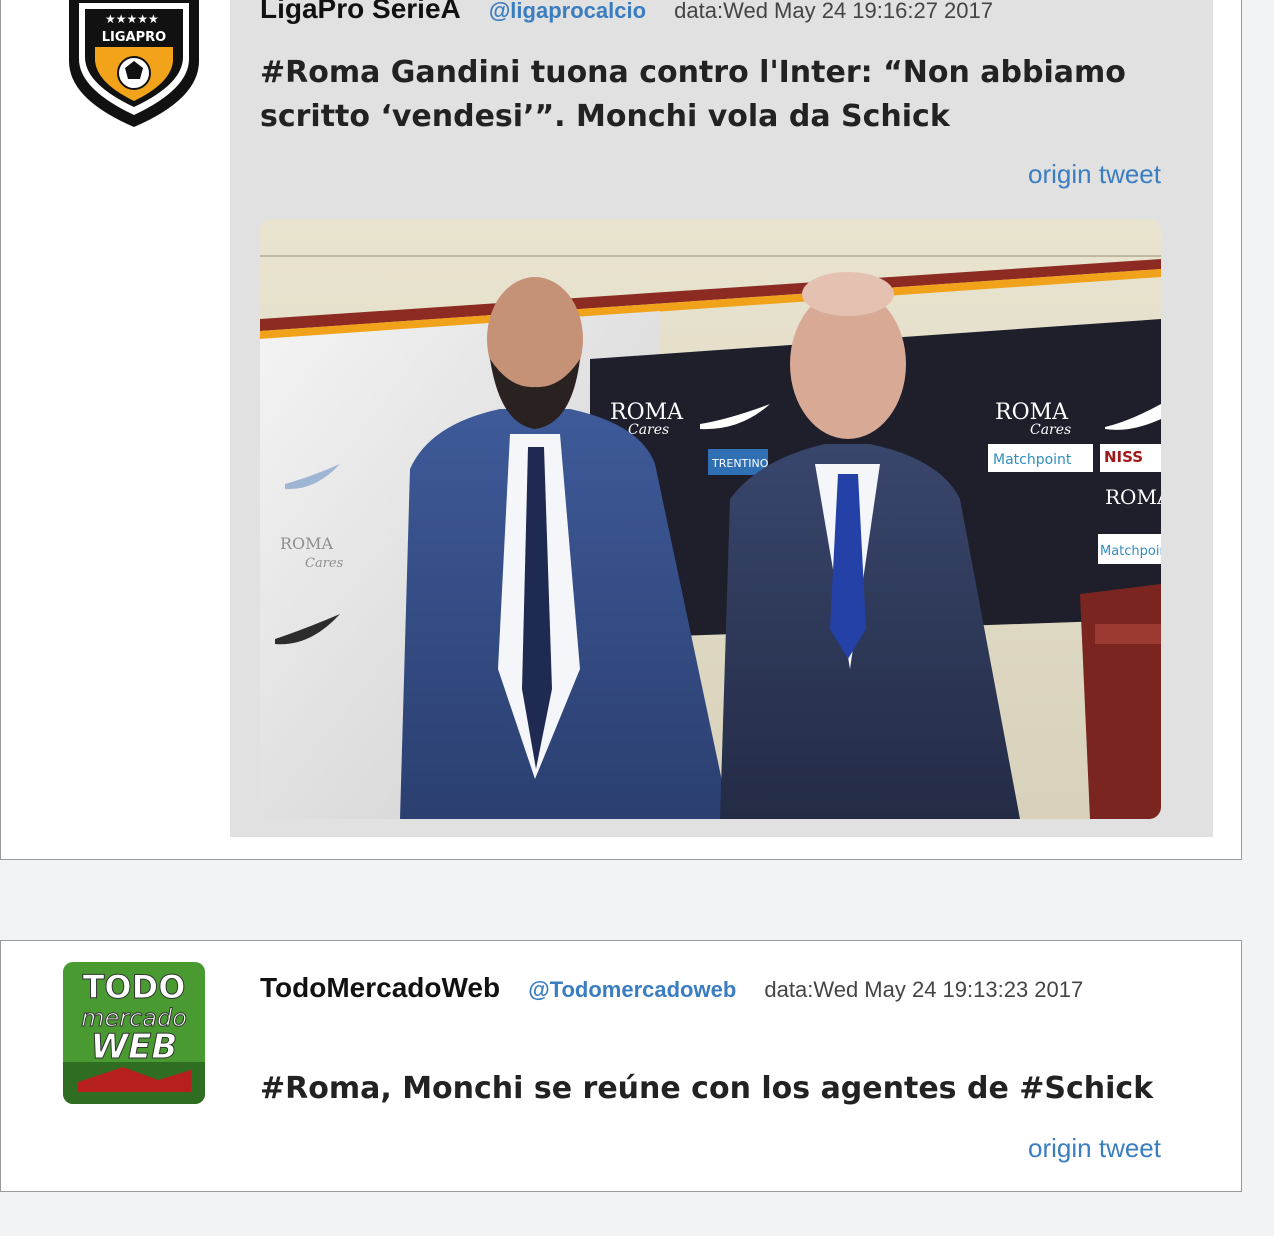 Image resolution: width=1274 pixels, height=1236 pixels. I want to click on user-handle: @ligaprocalcio, so click(567, 11).